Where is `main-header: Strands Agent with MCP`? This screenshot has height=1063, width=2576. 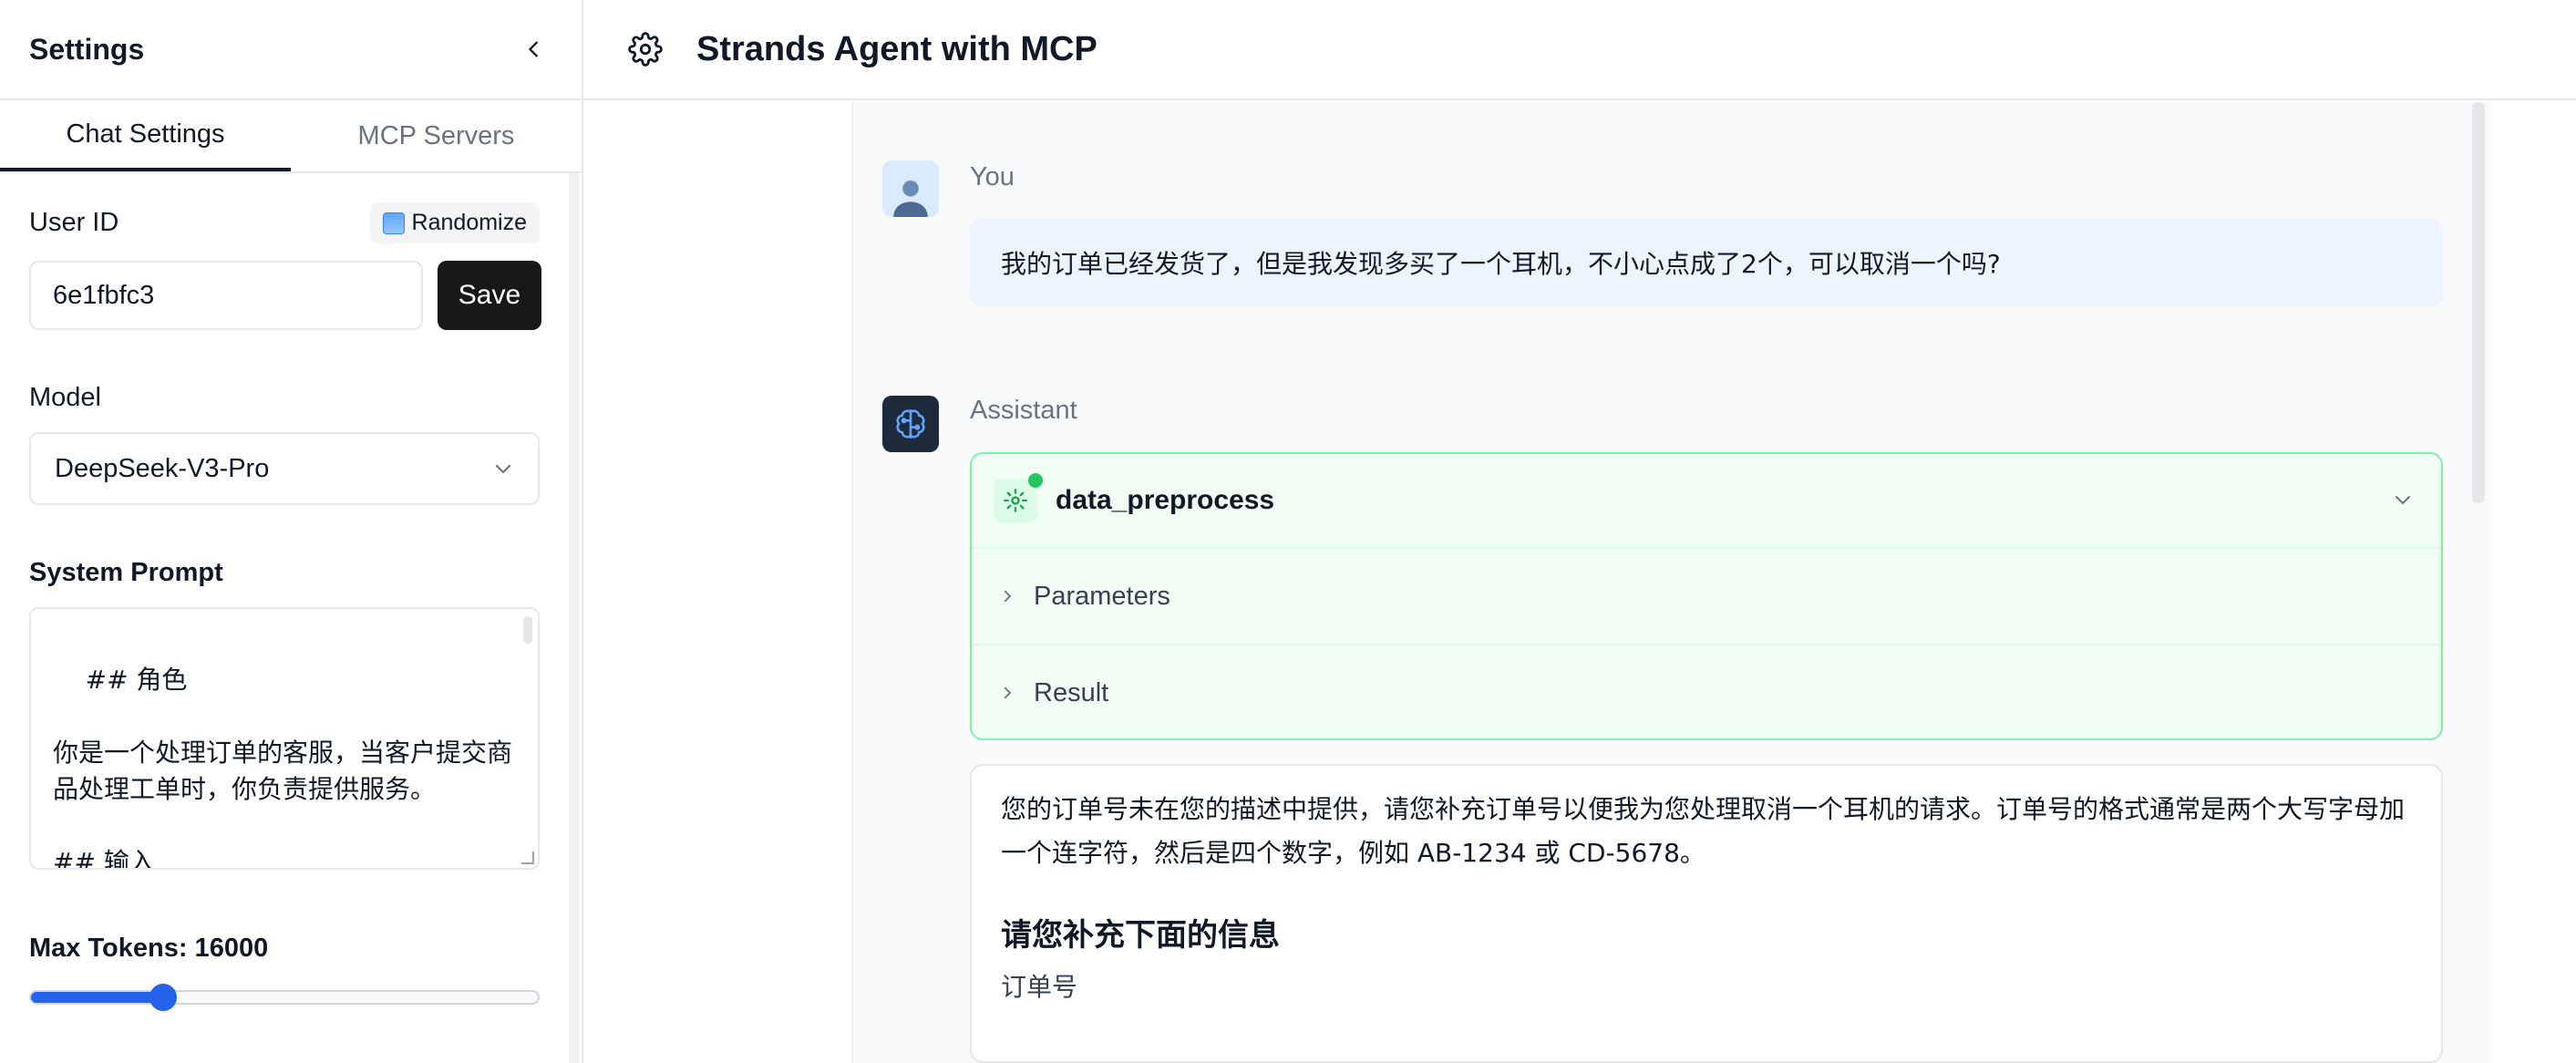 main-header: Strands Agent with MCP is located at coordinates (1579, 50).